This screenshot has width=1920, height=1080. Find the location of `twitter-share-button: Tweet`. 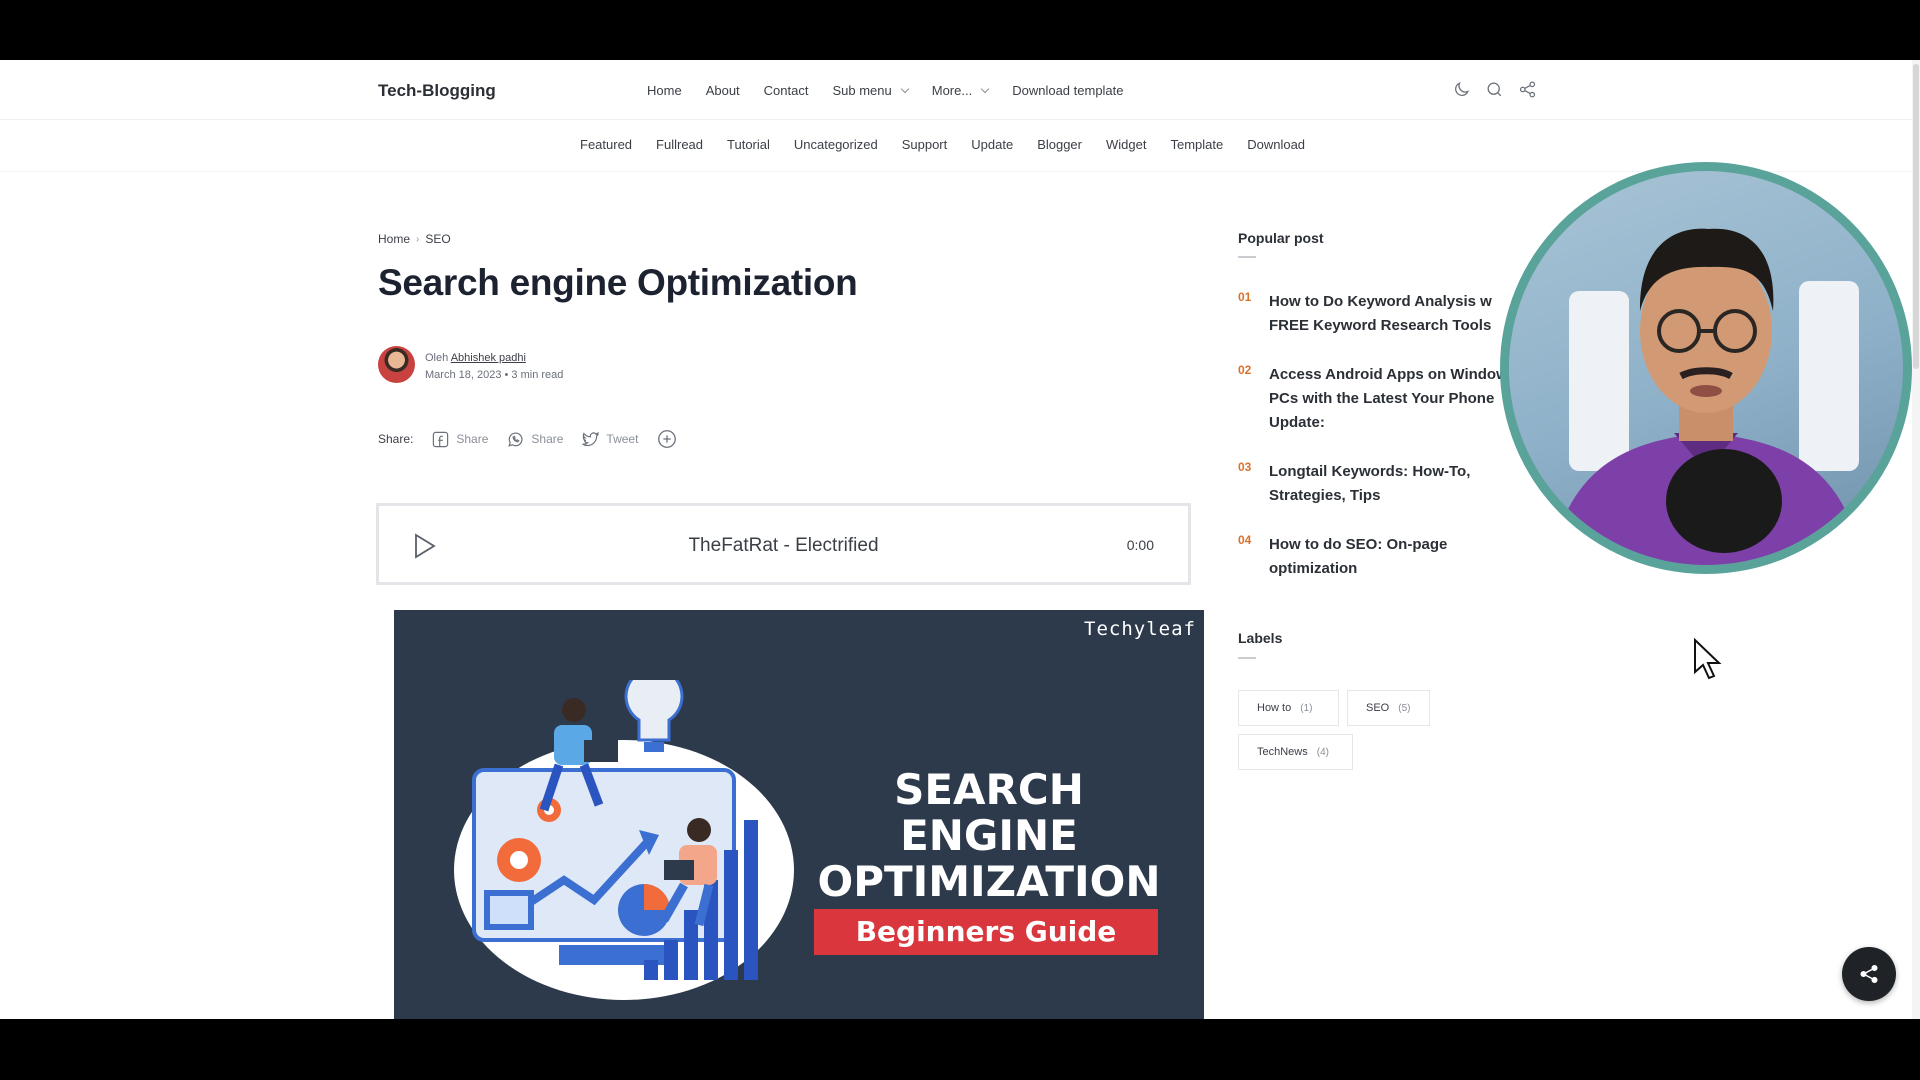

twitter-share-button: Tweet is located at coordinates (609, 439).